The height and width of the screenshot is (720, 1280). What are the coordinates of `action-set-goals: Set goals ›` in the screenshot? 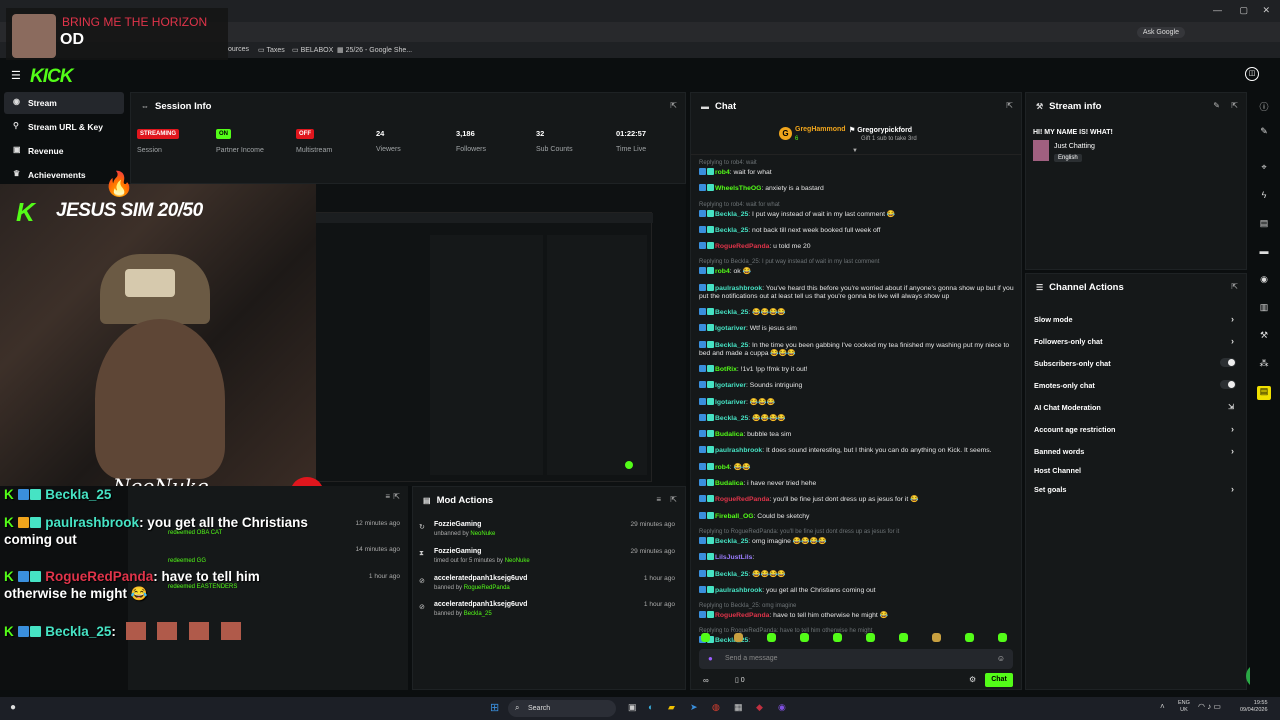 It's located at (1137, 489).